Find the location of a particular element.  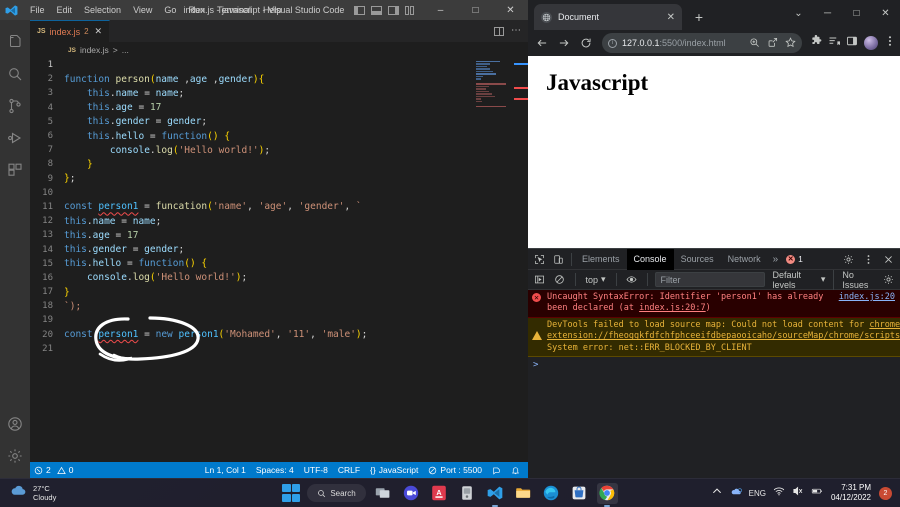

device-toolbar-icon is located at coordinates (558, 259).